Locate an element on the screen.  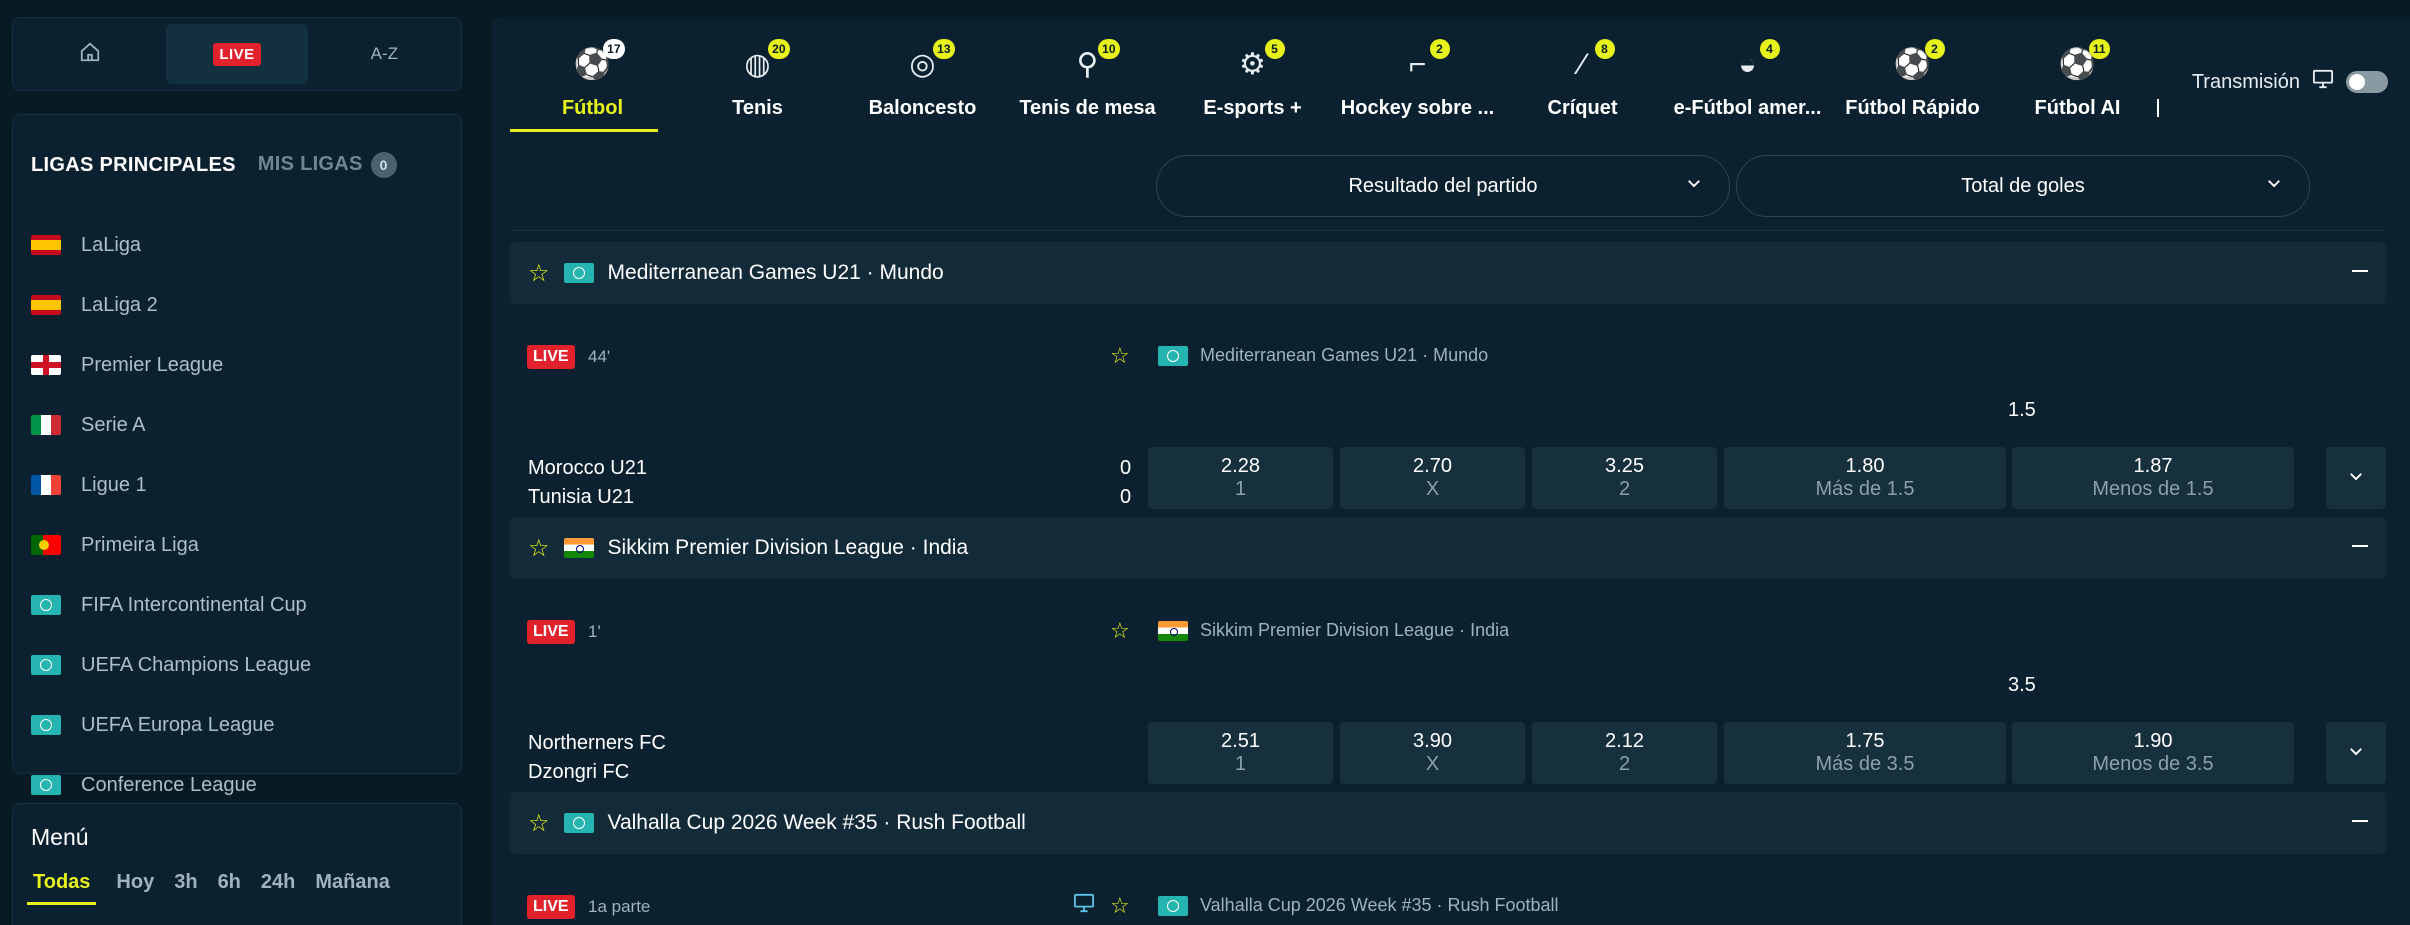
home-icon is located at coordinates (90, 54).